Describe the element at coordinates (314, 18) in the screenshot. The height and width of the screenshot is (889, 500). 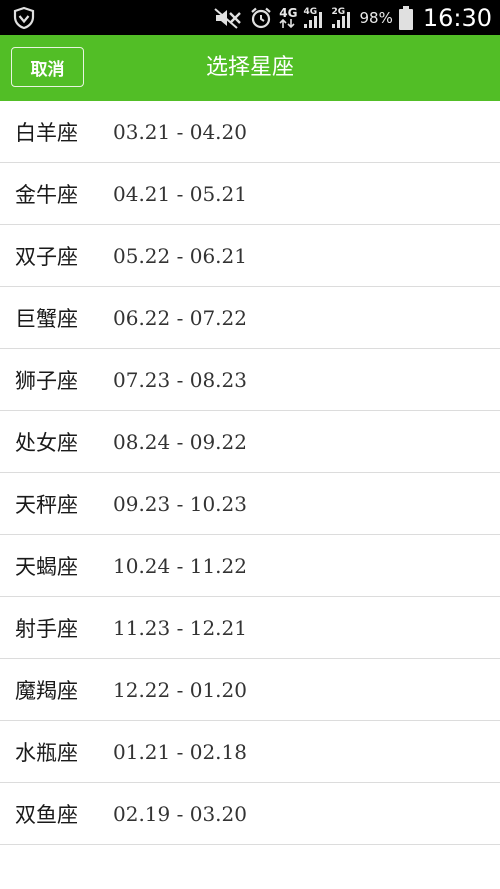
I see `signal-strength-icon-1: 4G` at that location.